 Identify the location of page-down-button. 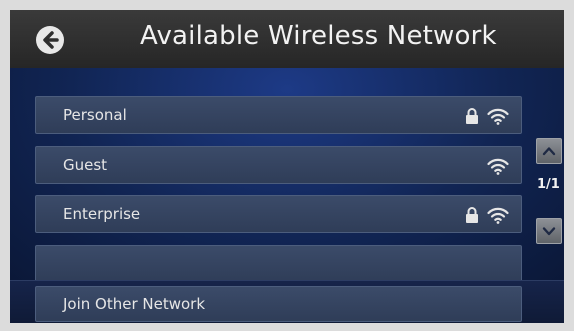
(549, 231).